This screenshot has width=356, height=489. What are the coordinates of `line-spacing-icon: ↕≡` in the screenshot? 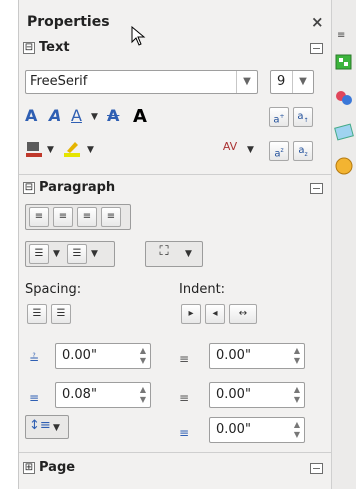 It's located at (40, 425).